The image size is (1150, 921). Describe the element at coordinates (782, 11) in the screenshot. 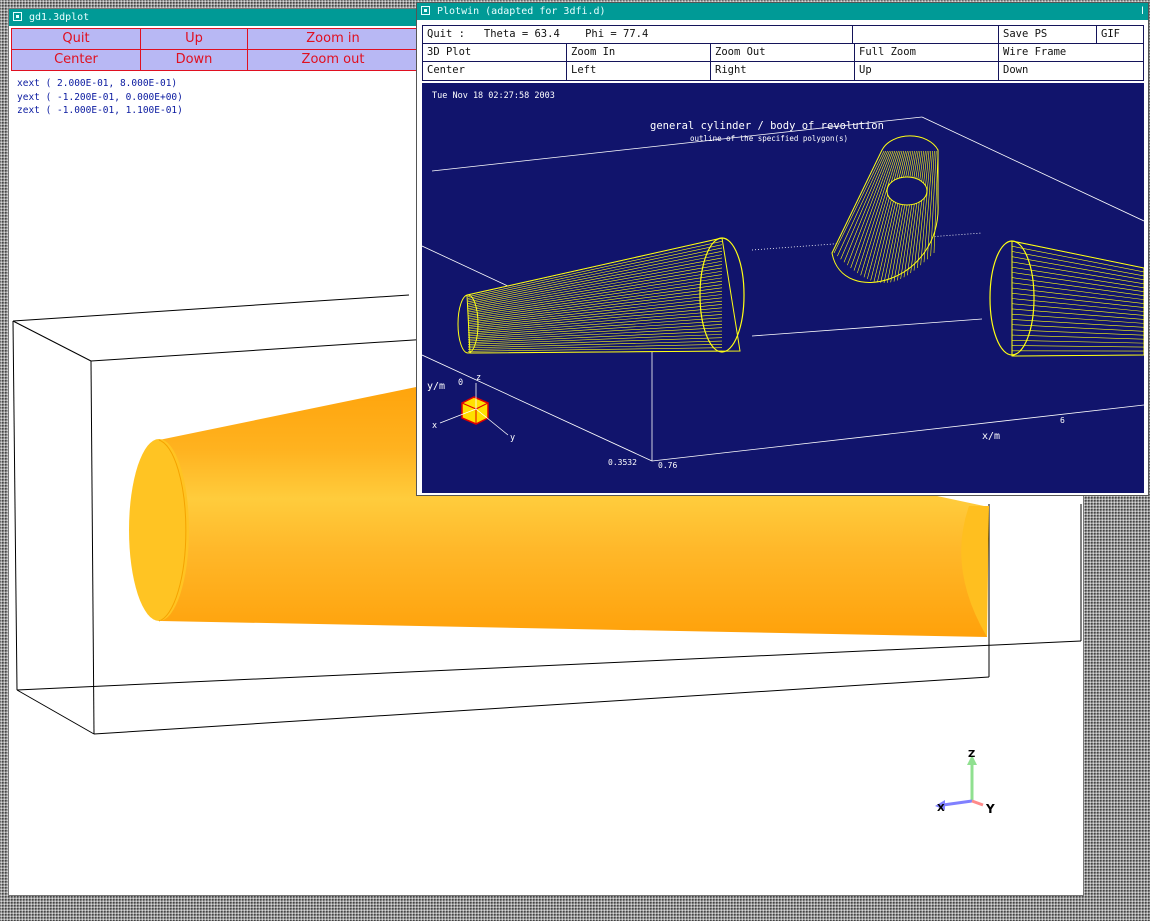

I see `title-bar: Plotwin (adapted for 3dfi.d) Ⅰ` at that location.